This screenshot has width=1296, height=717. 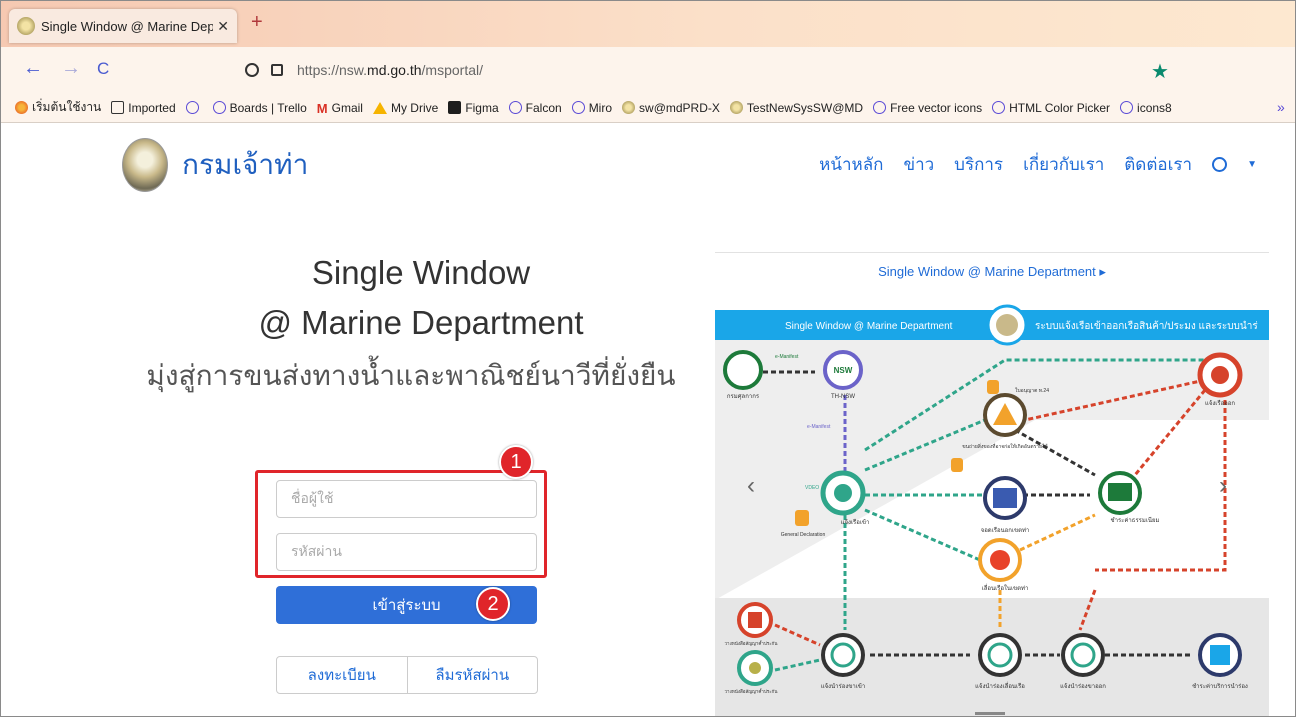 I want to click on hero-title-line2: @ Marine Department, so click(x=421, y=322).